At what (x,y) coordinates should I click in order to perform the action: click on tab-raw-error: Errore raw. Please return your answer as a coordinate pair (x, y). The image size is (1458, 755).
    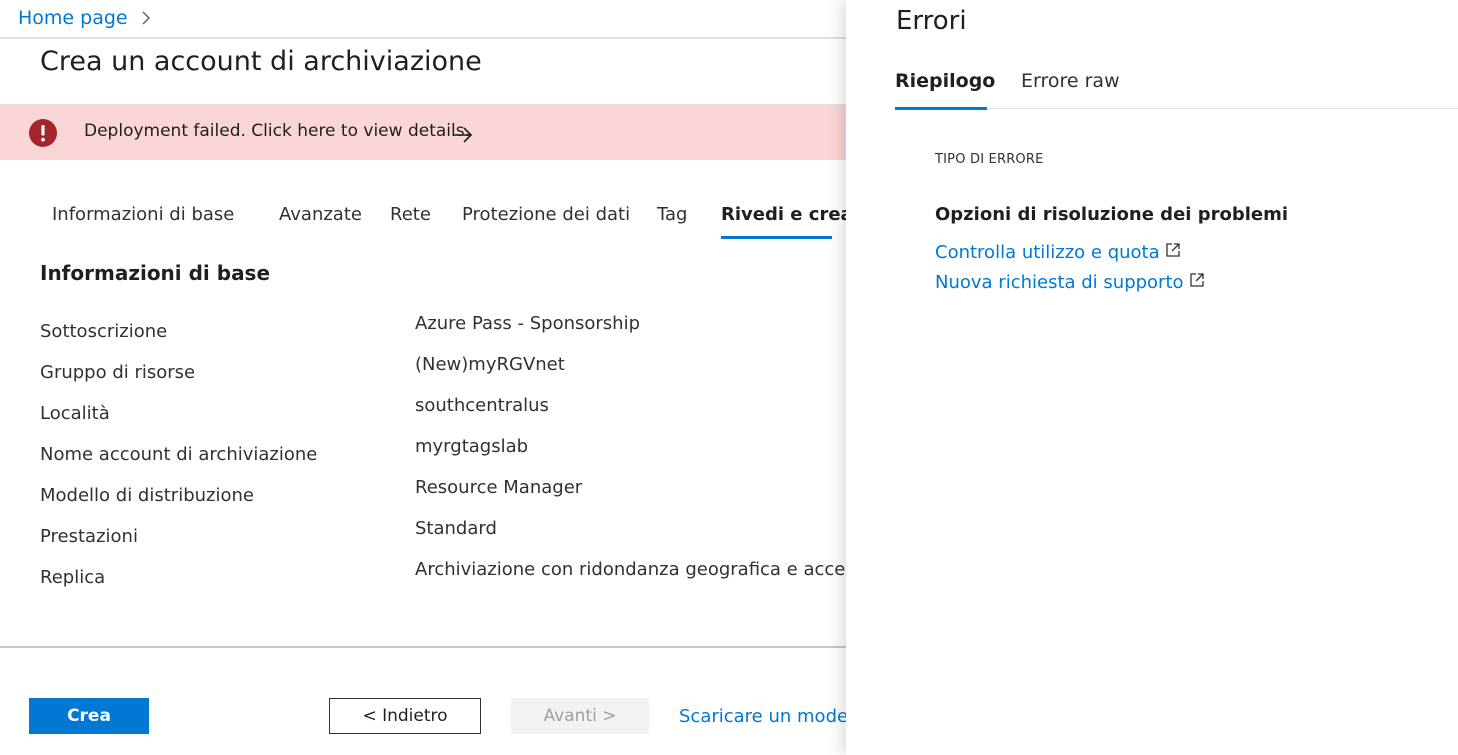
    Looking at the image, I should click on (1070, 81).